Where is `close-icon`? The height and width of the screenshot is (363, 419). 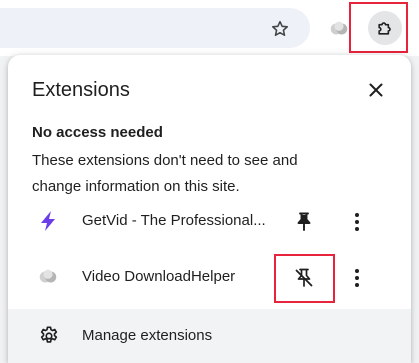 close-icon is located at coordinates (376, 90).